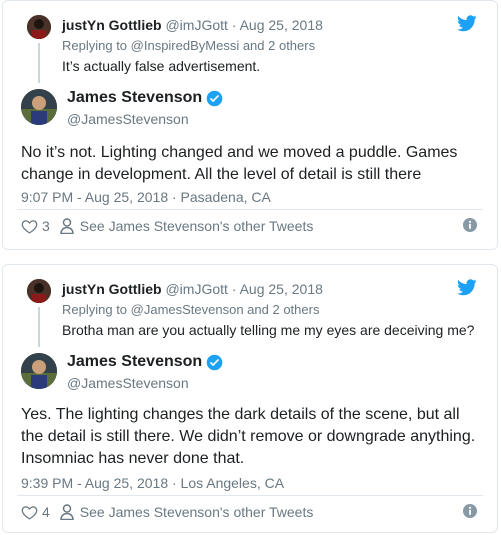 The image size is (501, 535). Describe the element at coordinates (46, 512) in the screenshot. I see `like-count: 4` at that location.